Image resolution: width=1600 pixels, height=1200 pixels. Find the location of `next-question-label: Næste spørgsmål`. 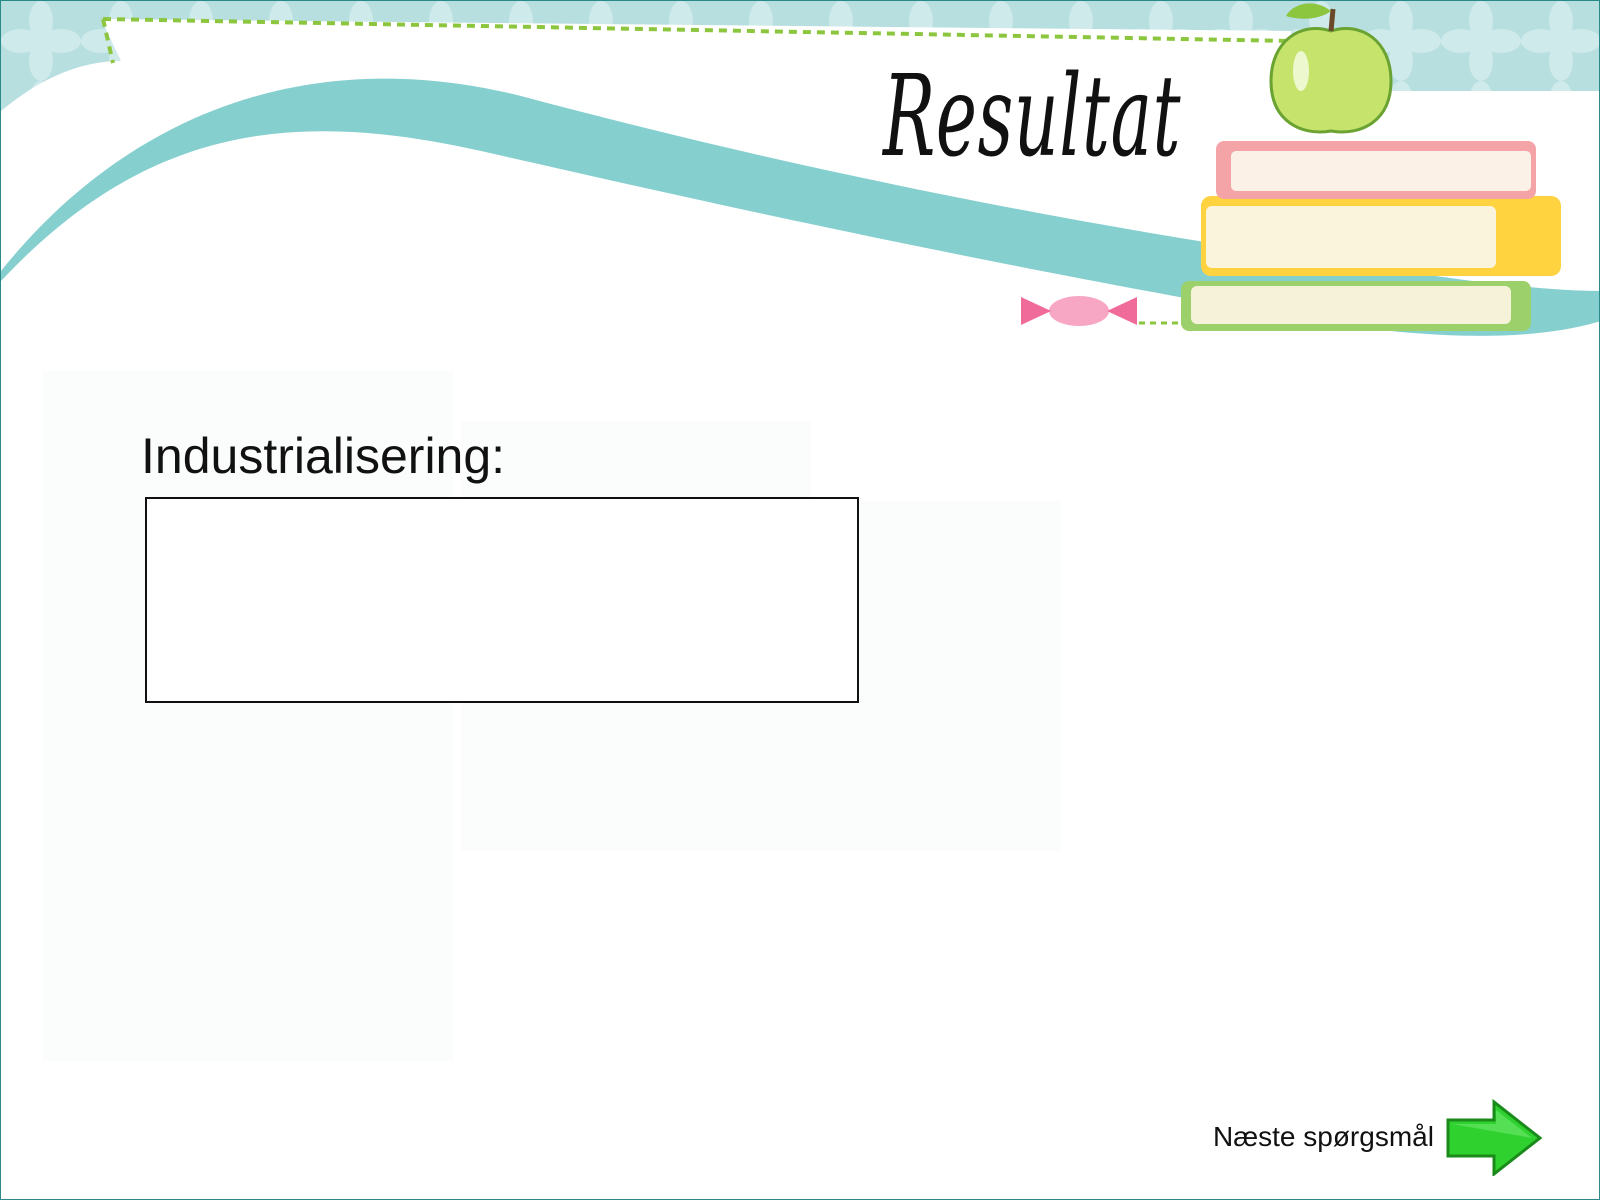

next-question-label: Næste spørgsmål is located at coordinates (1323, 1136).